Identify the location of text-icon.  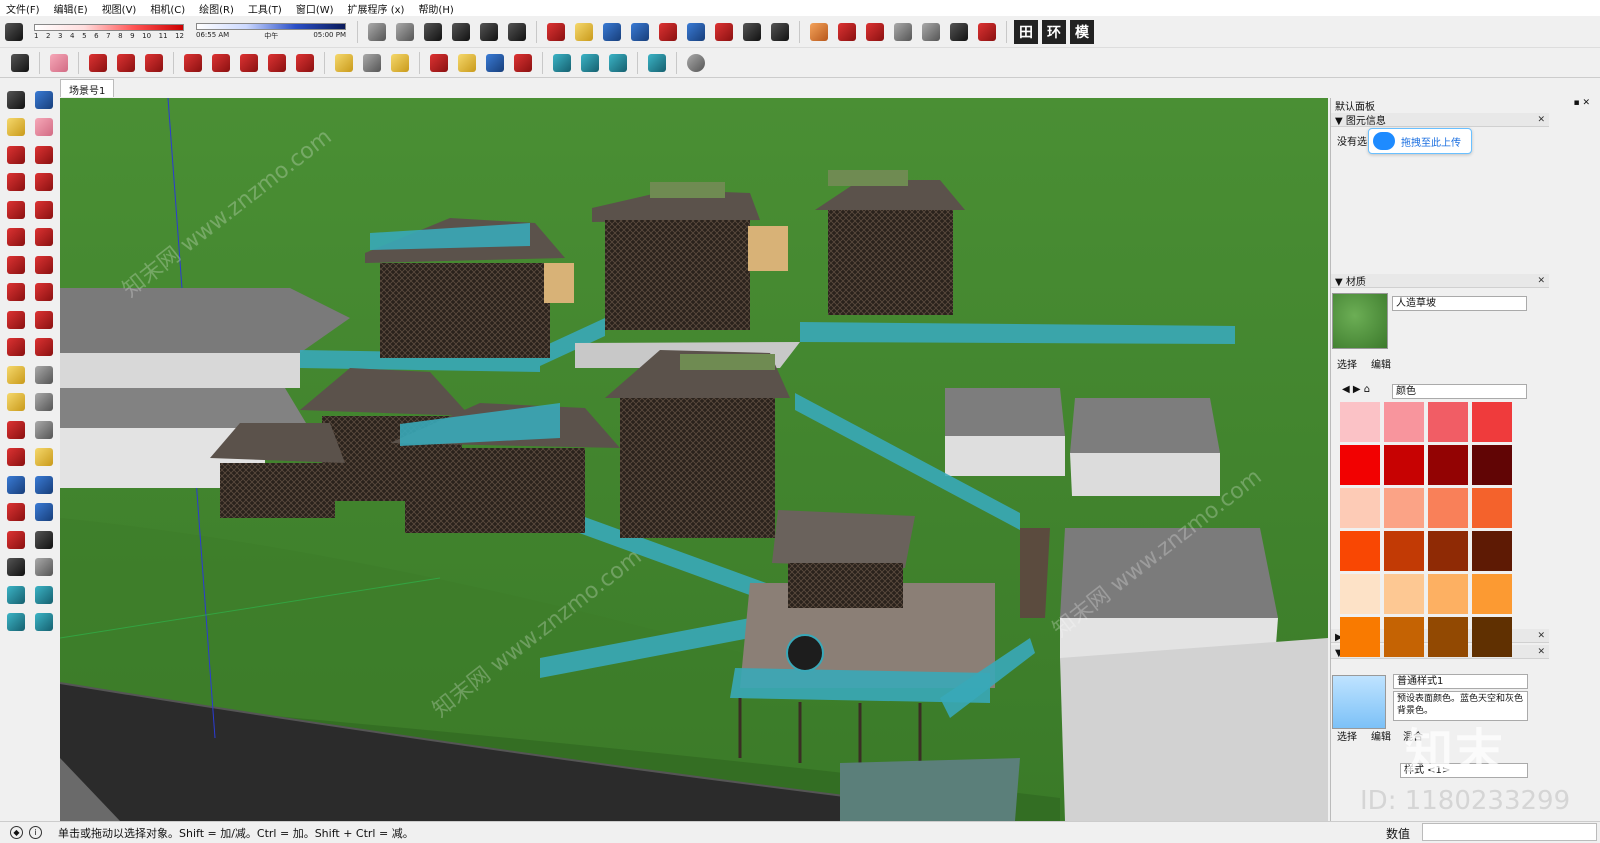
(372, 63).